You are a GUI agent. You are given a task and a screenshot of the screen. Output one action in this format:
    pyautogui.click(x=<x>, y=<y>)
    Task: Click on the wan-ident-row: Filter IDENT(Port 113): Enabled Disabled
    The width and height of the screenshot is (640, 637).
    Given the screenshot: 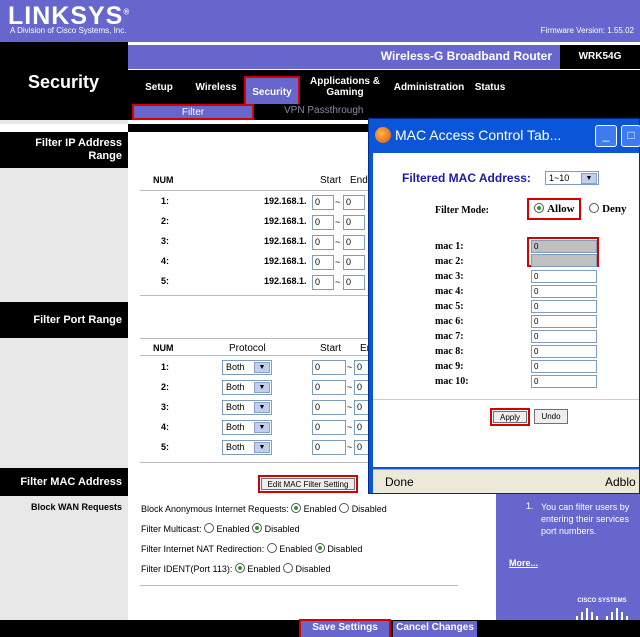 What is the action you would take?
    pyautogui.click(x=235, y=568)
    